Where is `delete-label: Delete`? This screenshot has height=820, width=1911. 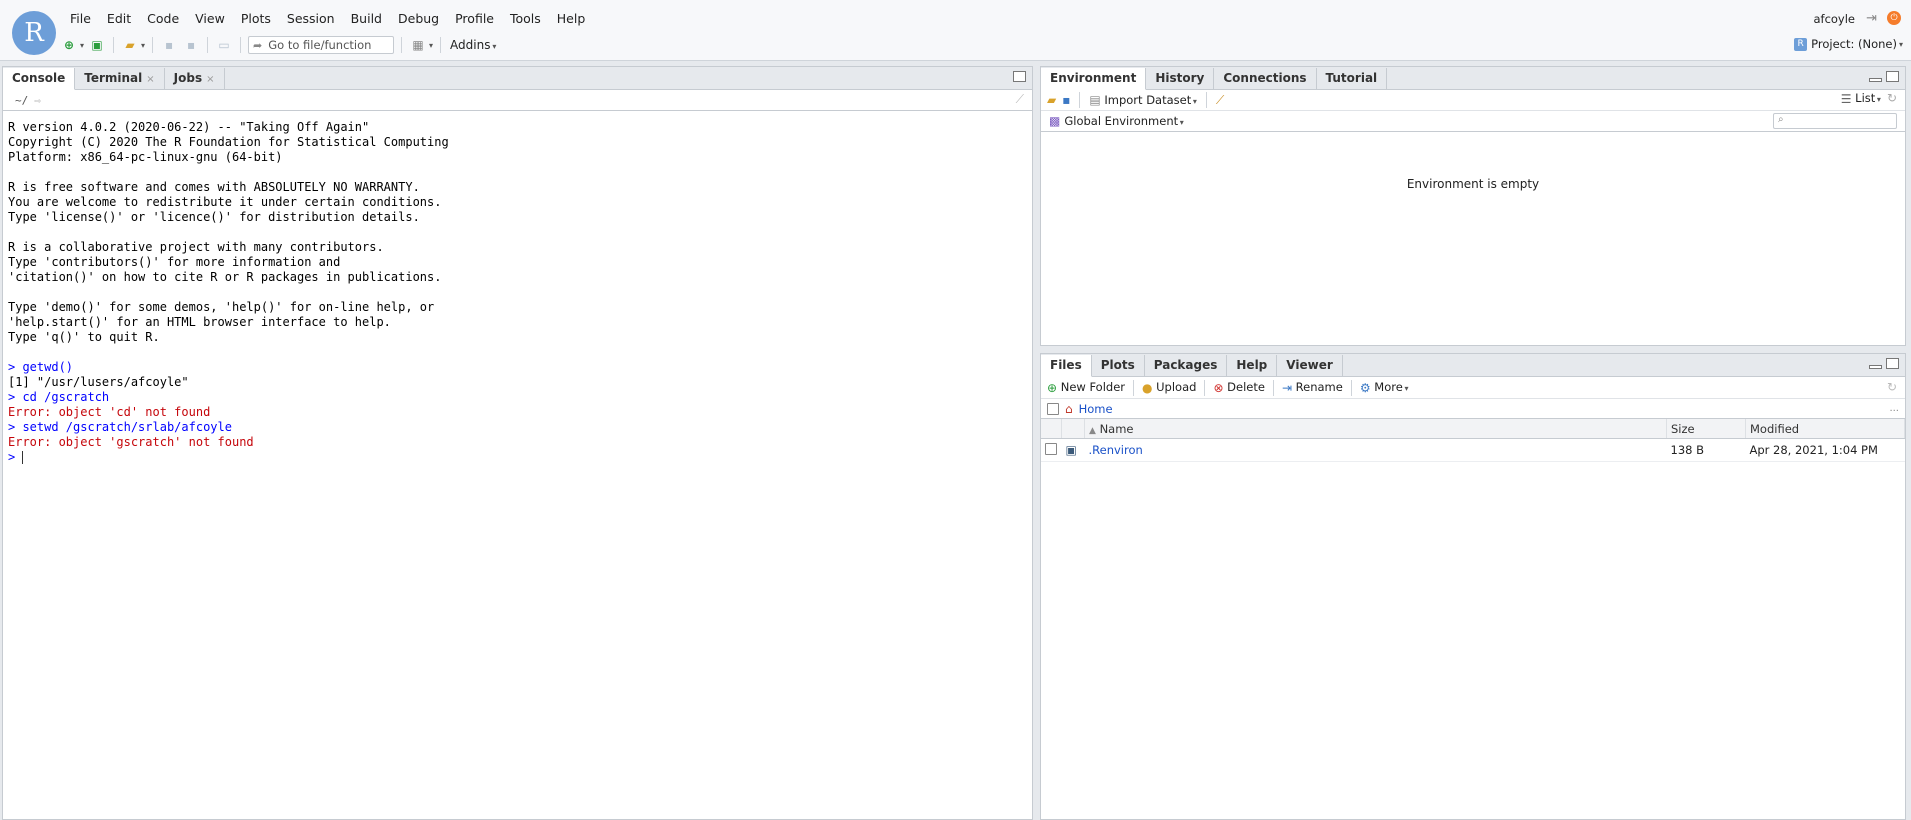
delete-label: Delete is located at coordinates (1246, 387).